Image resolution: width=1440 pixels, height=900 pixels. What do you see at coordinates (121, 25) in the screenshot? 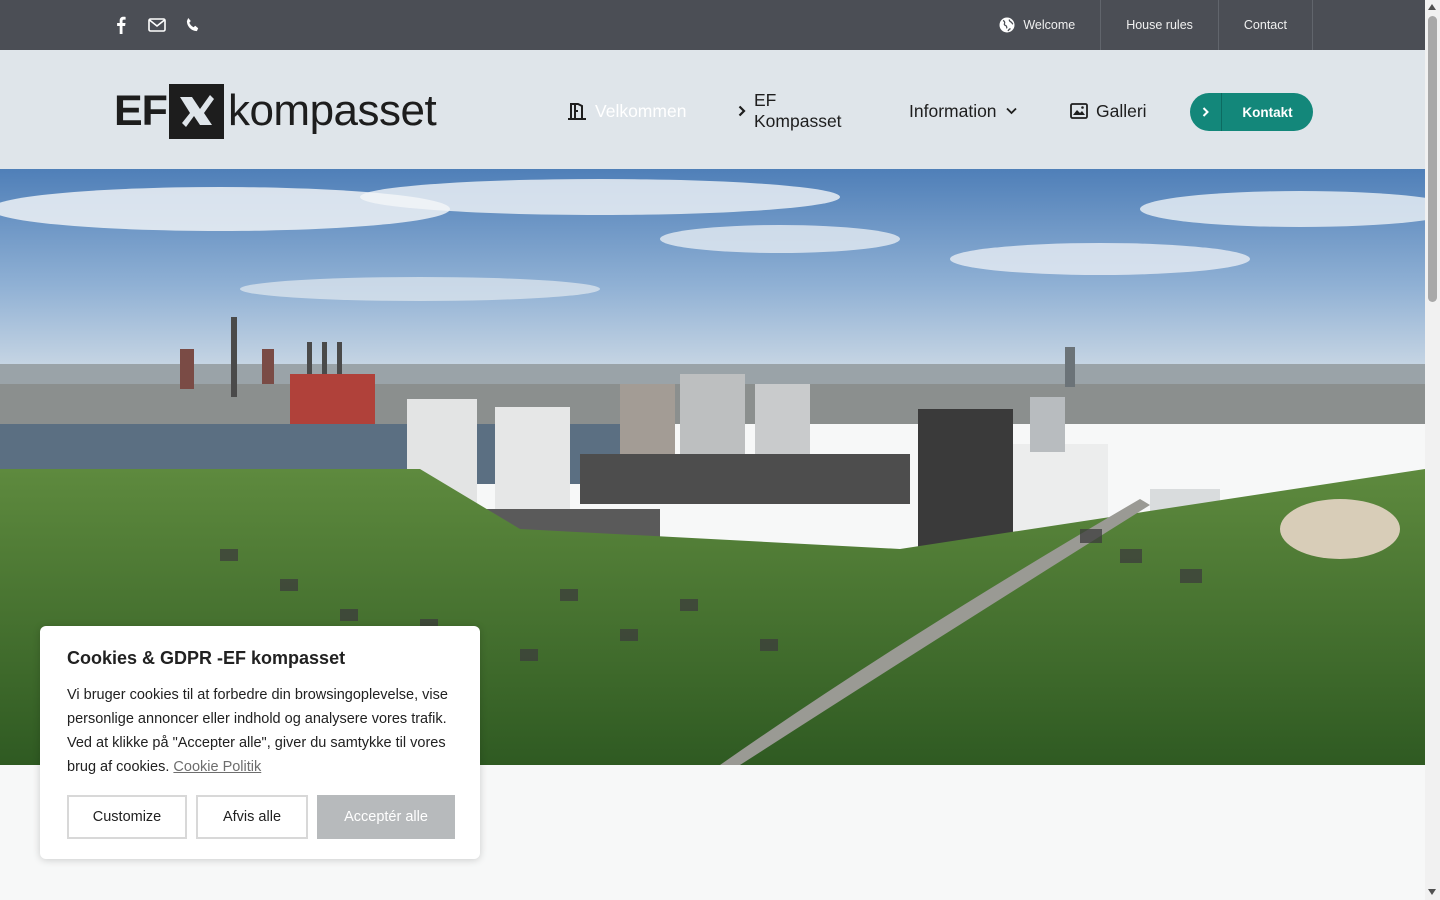
I see `facebook-icon` at bounding box center [121, 25].